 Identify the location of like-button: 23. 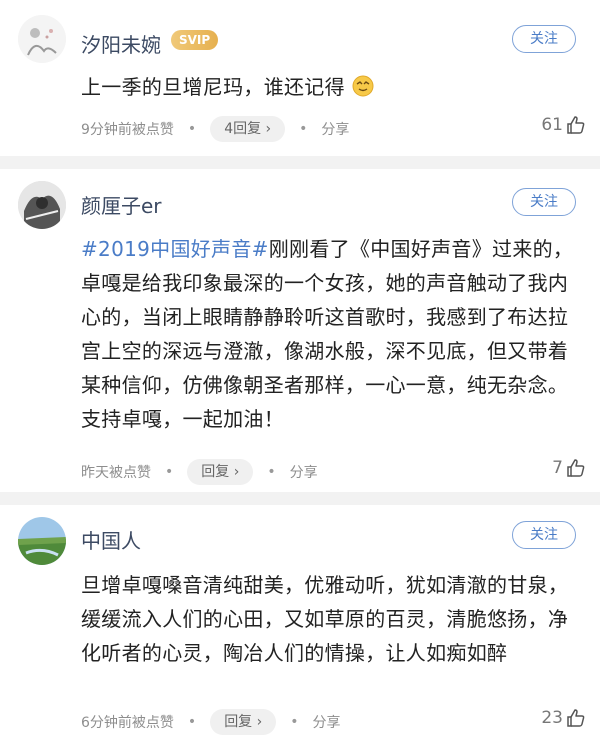
(563, 718).